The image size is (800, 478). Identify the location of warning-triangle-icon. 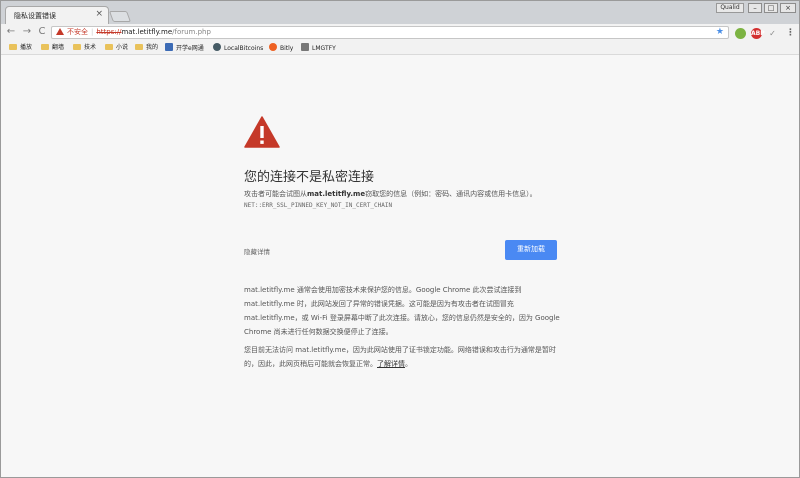
(262, 132).